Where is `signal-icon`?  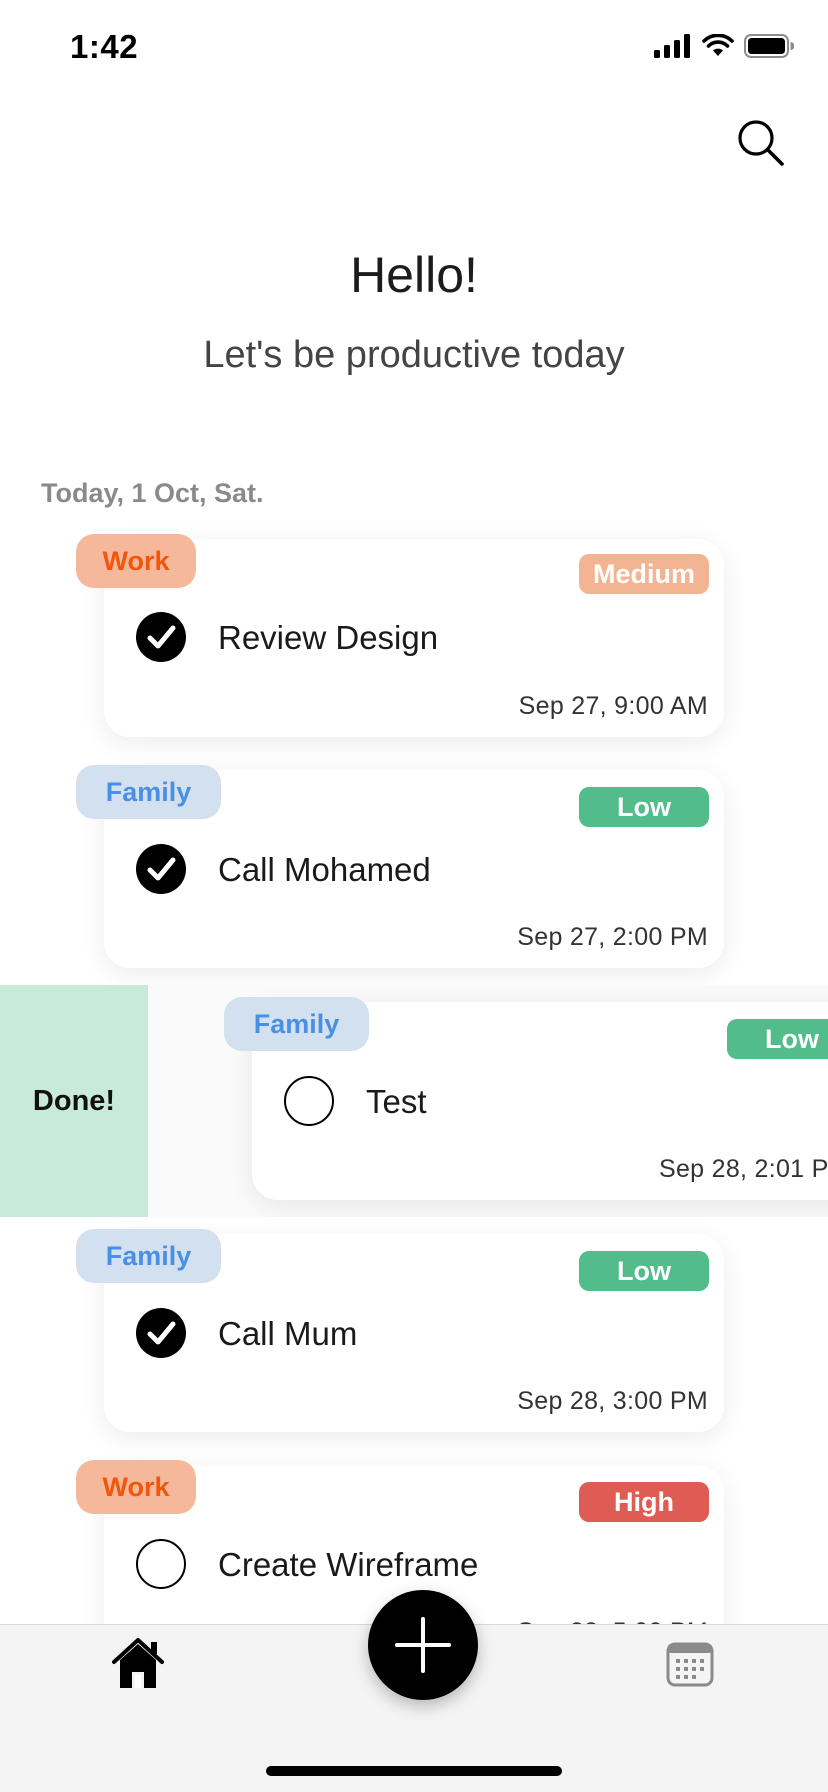 signal-icon is located at coordinates (672, 46).